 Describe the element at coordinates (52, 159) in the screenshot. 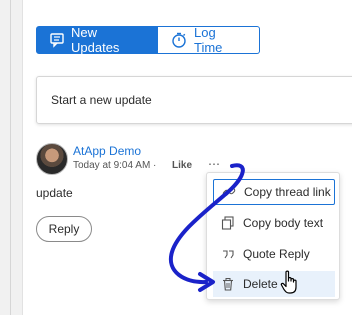

I see `avatar` at that location.